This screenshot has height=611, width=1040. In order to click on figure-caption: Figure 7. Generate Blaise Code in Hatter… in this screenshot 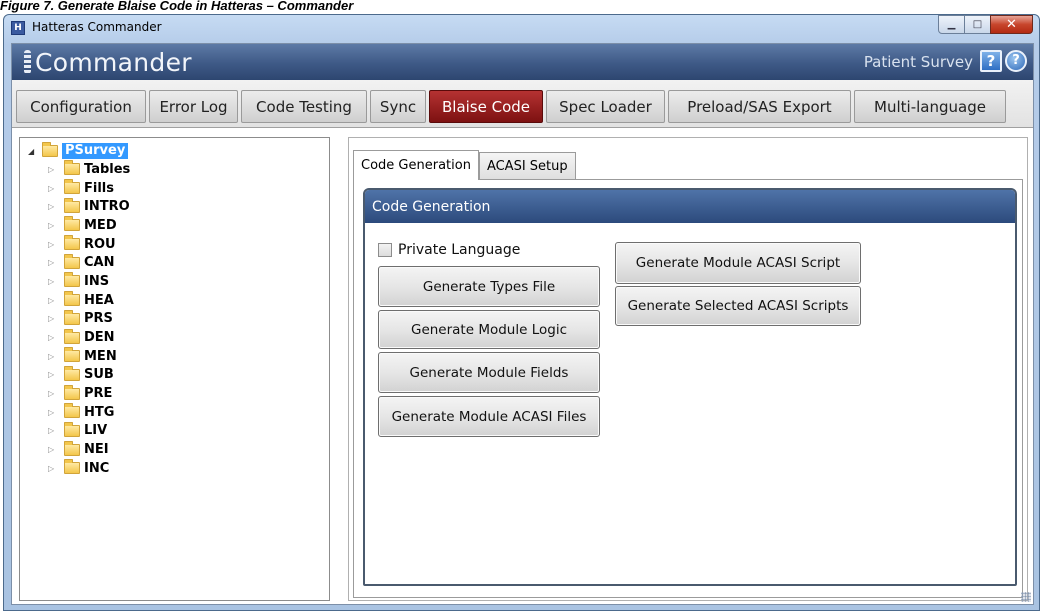, I will do `click(177, 6)`.